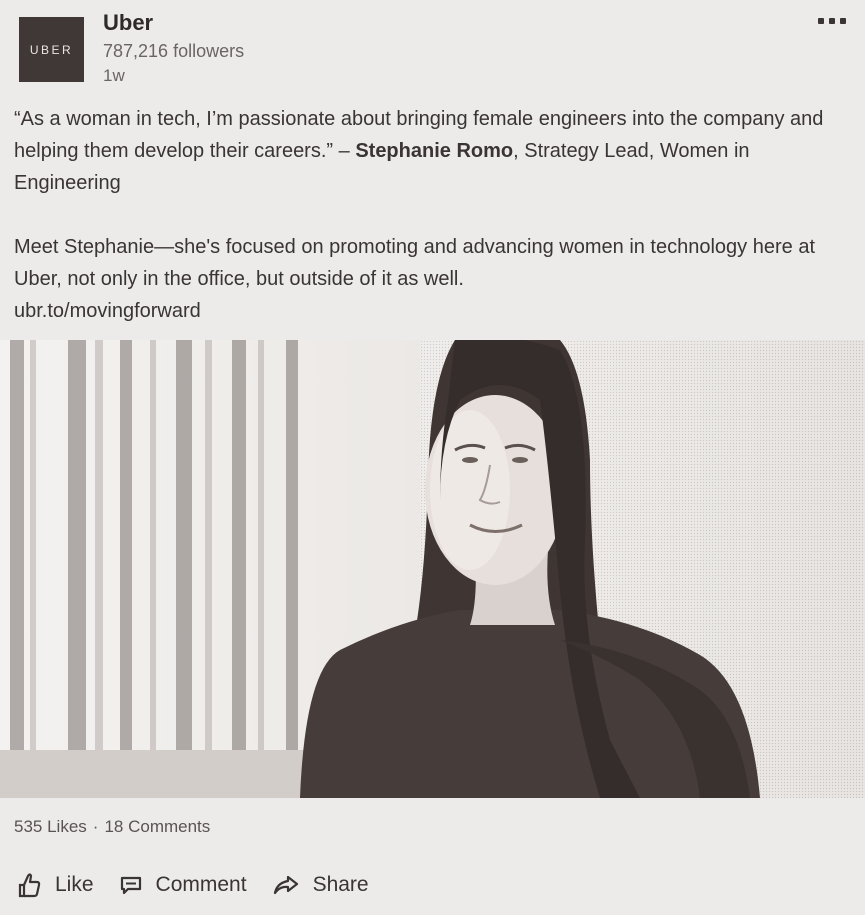  I want to click on action-bar: Like Comment Share, so click(193, 885).